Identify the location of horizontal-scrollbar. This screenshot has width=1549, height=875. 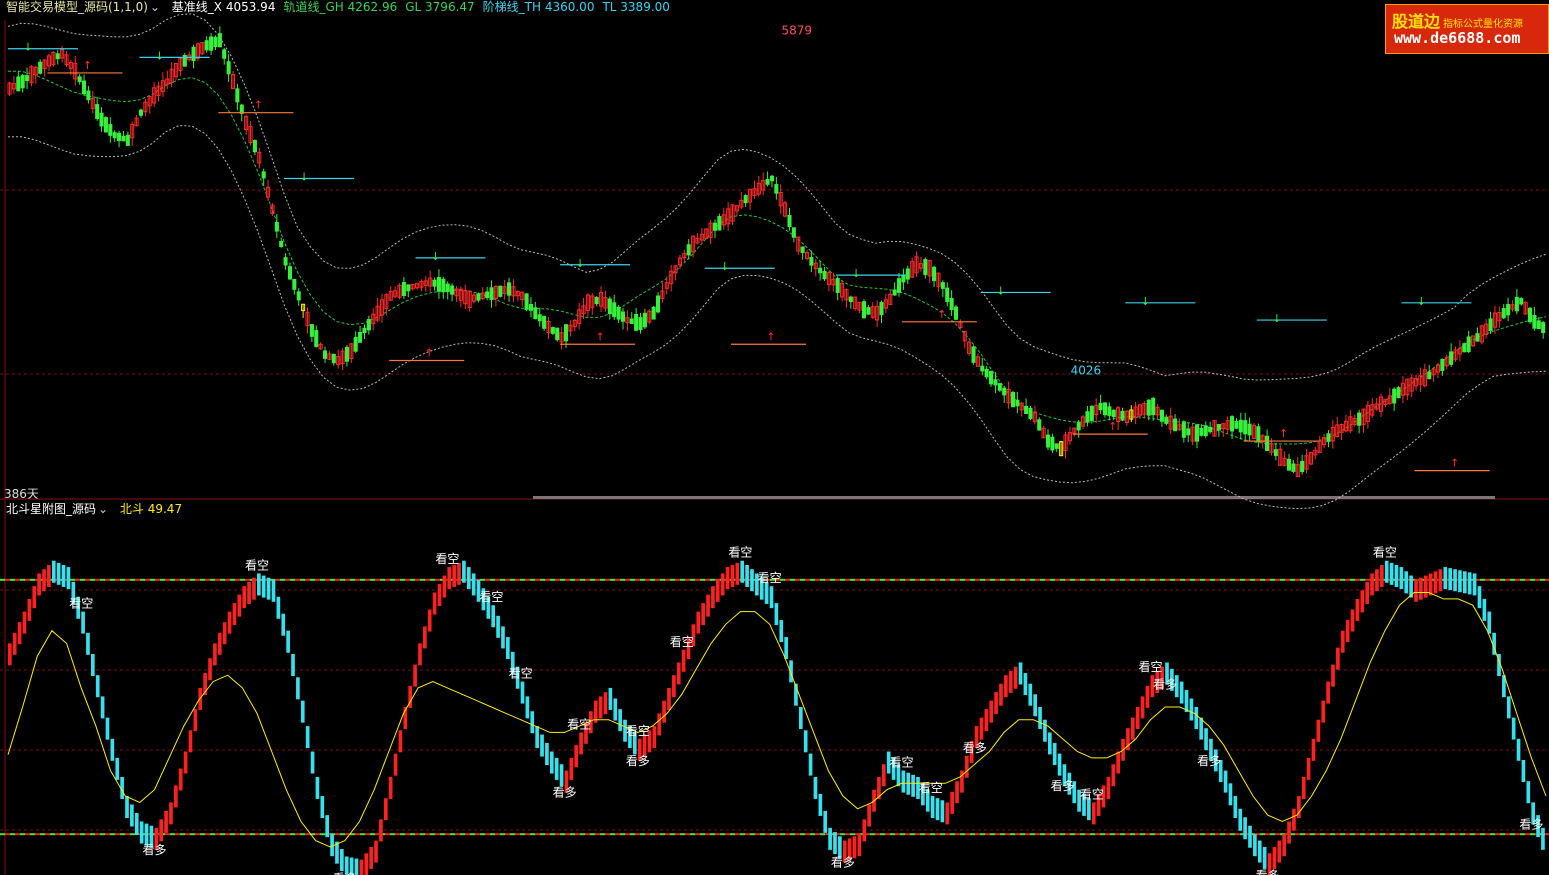
(1014, 497).